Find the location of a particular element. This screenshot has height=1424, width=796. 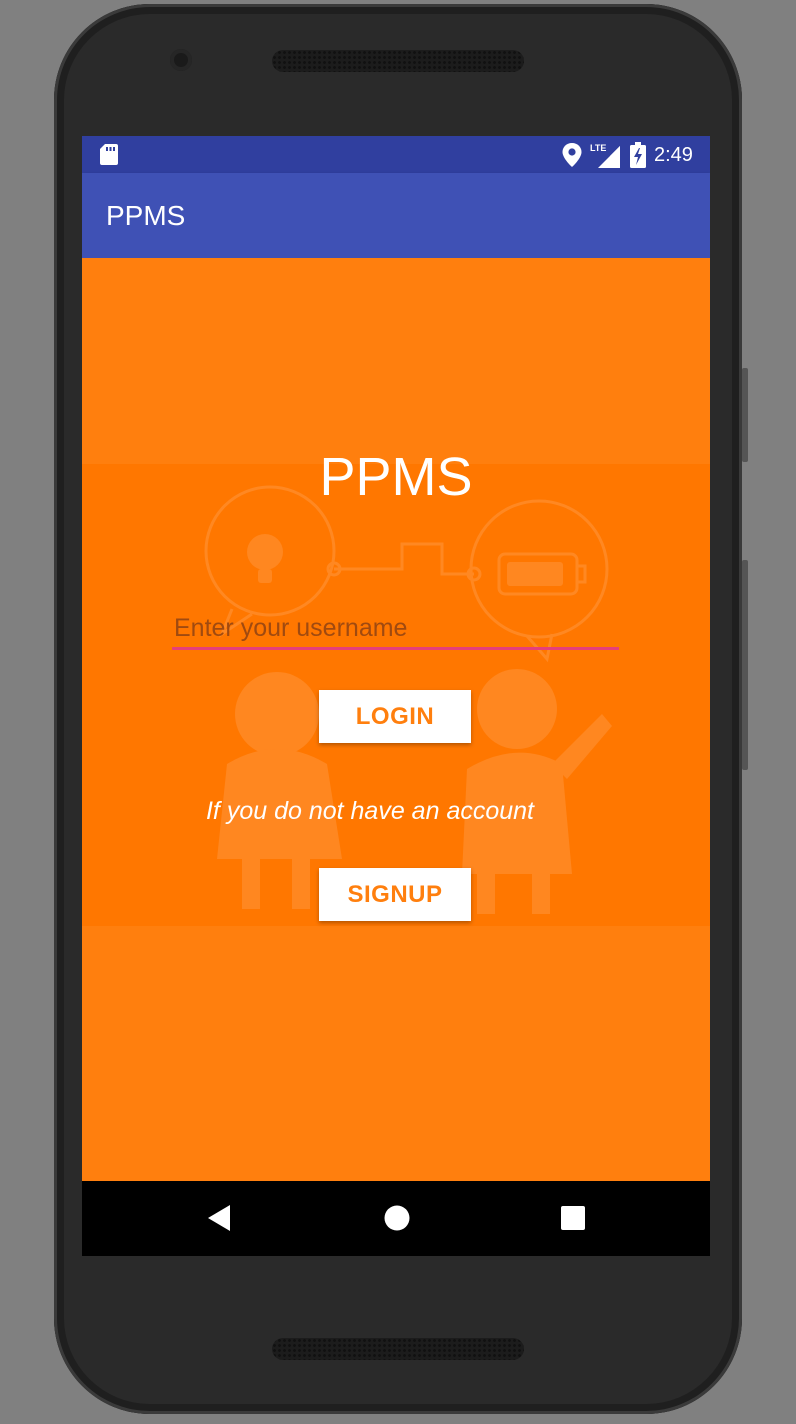

brand-title: PPMS is located at coordinates (396, 477).